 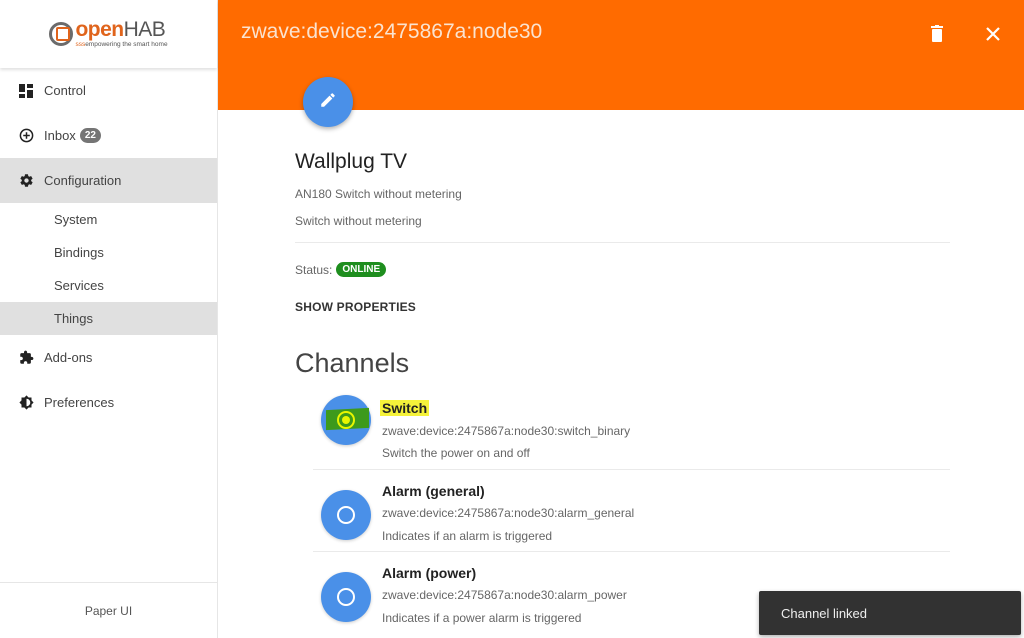 What do you see at coordinates (352, 363) in the screenshot?
I see `channels-heading: Channels` at bounding box center [352, 363].